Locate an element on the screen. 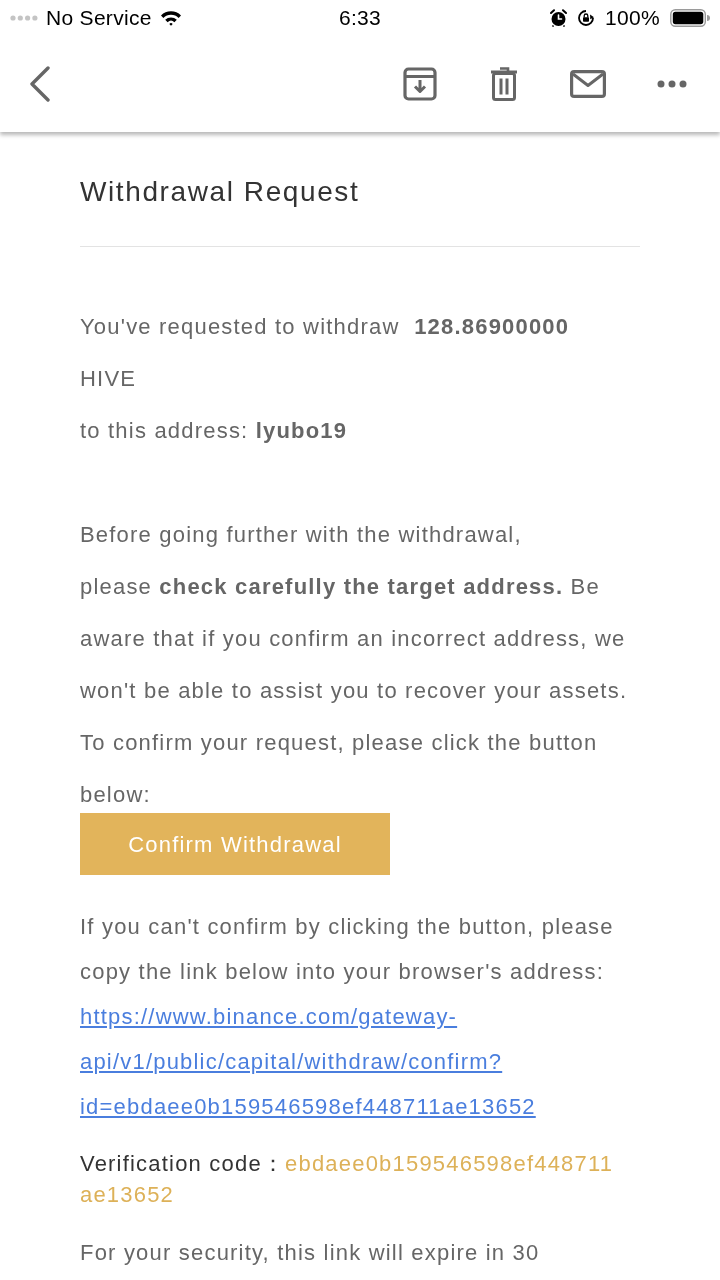 This screenshot has width=720, height=1280. battery-percent: 100% is located at coordinates (632, 18).